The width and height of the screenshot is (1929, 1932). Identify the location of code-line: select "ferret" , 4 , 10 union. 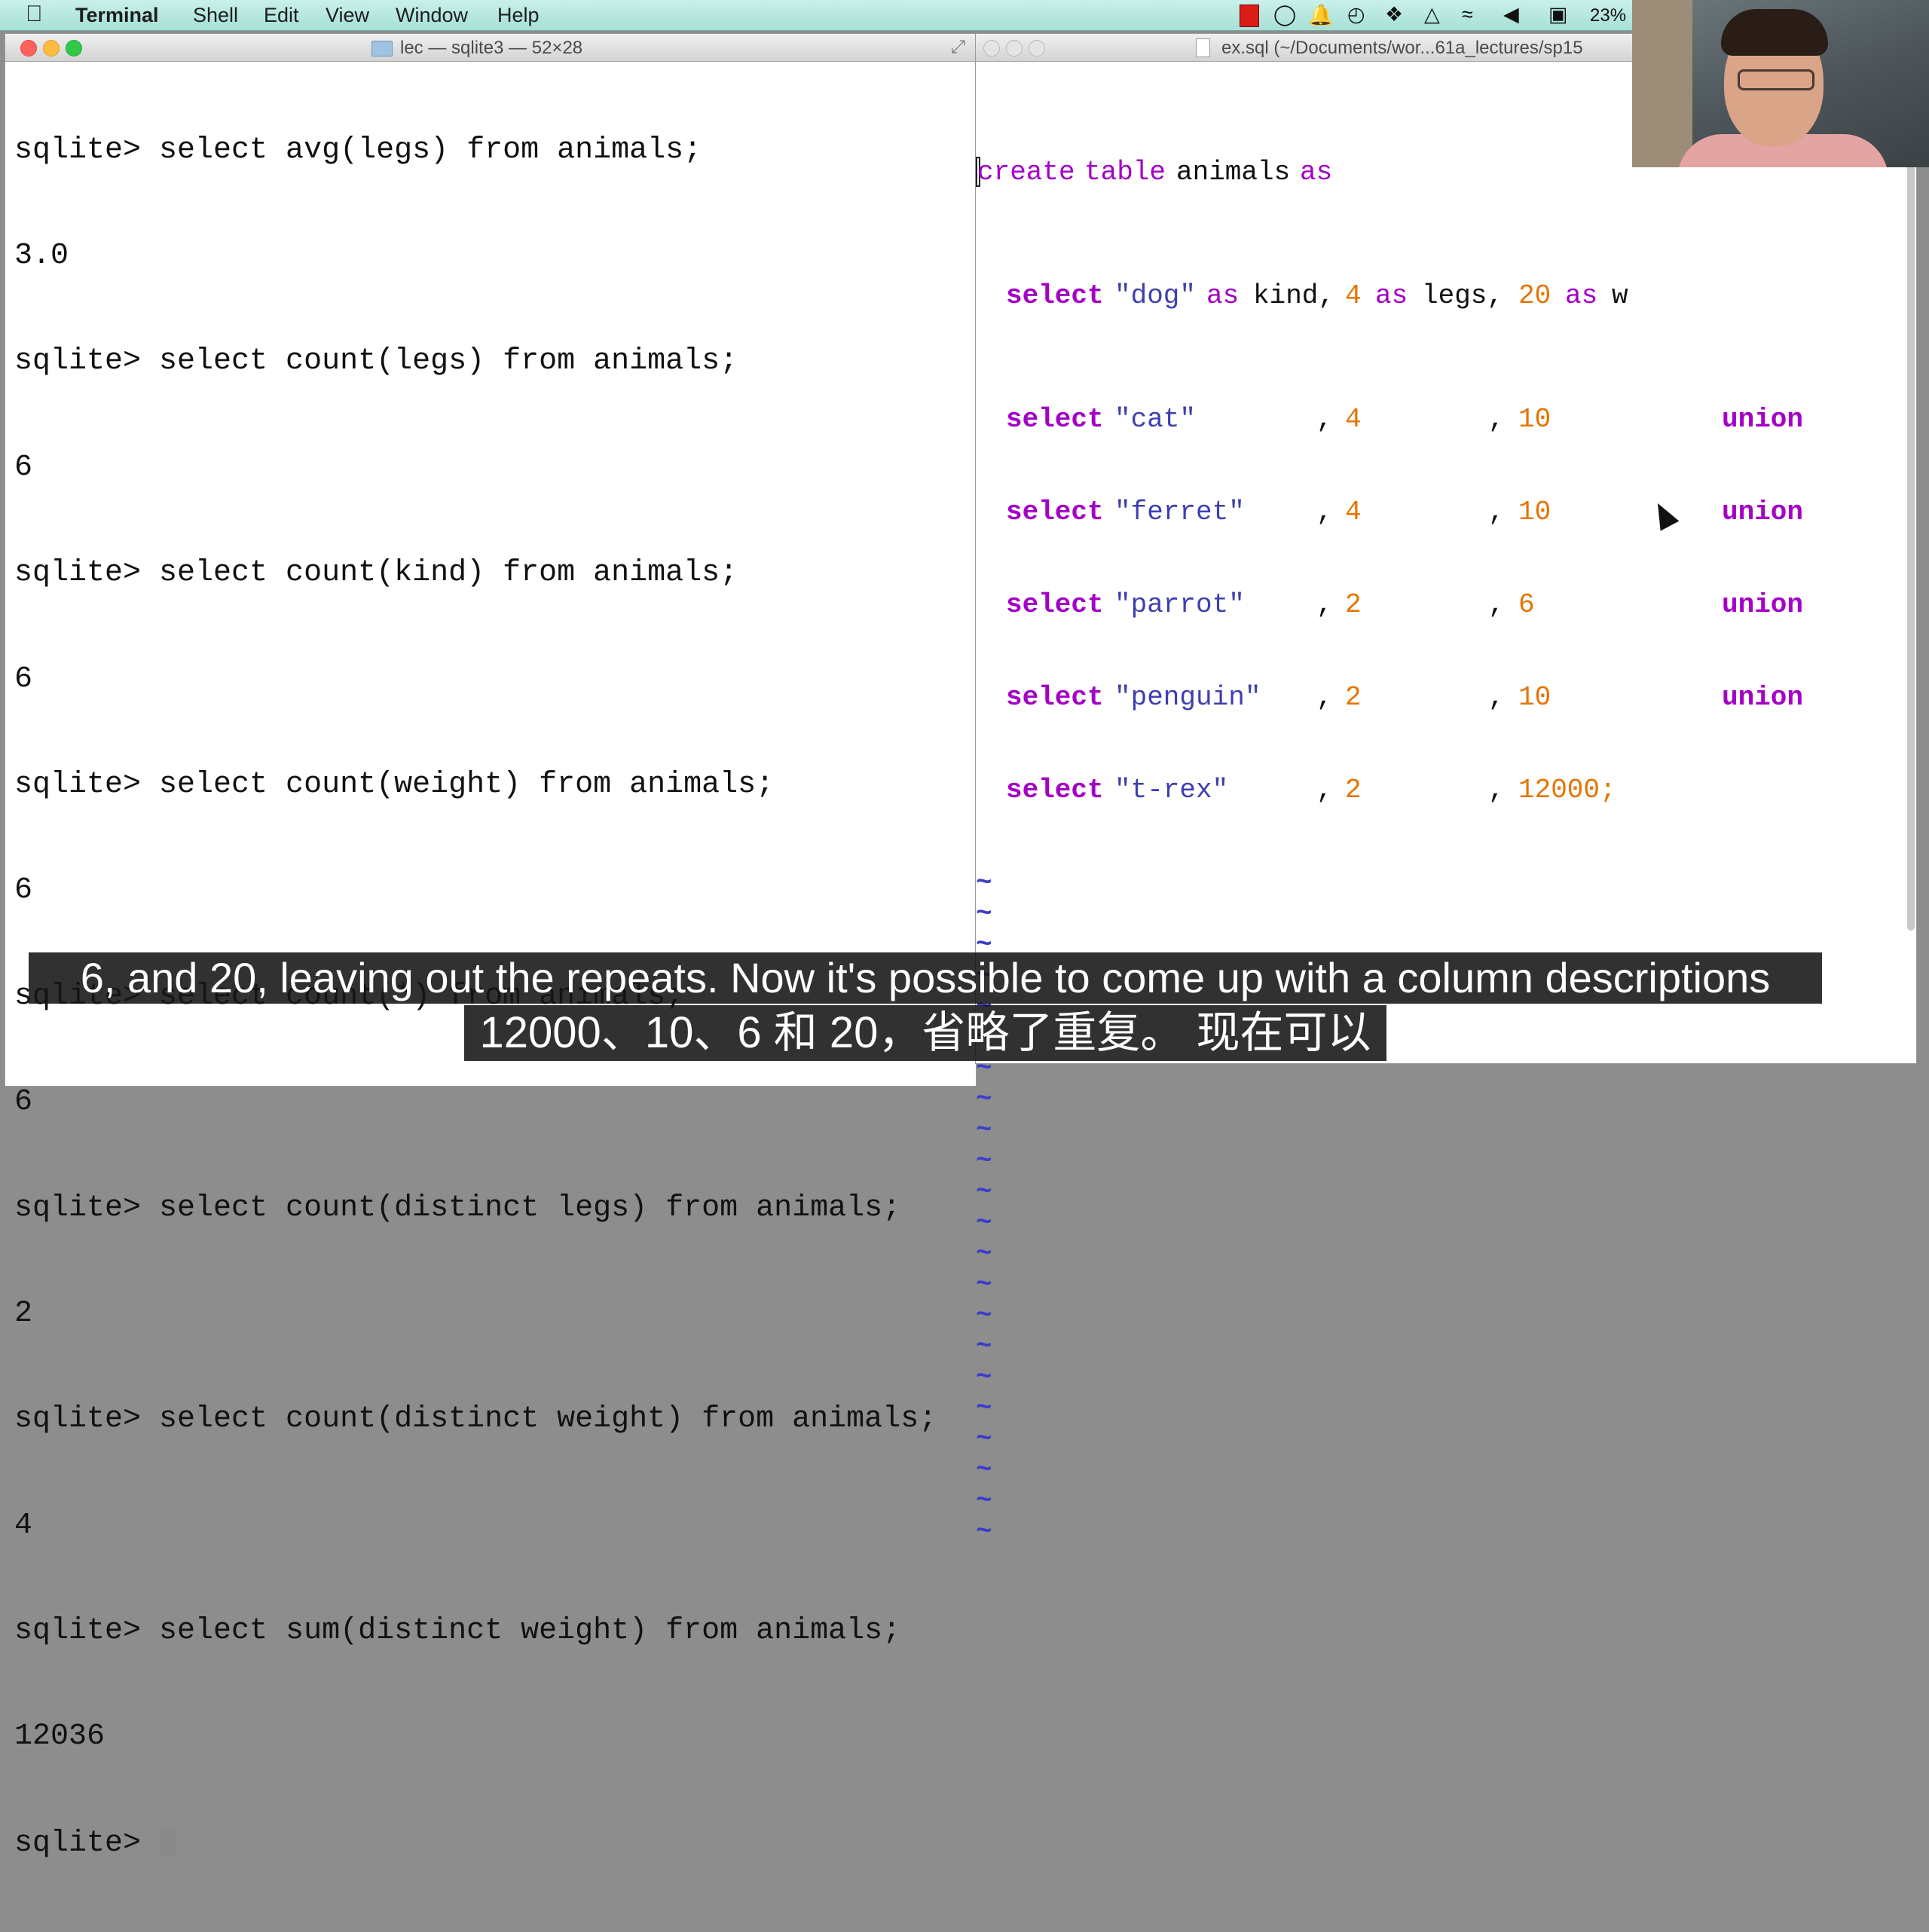
(1446, 512).